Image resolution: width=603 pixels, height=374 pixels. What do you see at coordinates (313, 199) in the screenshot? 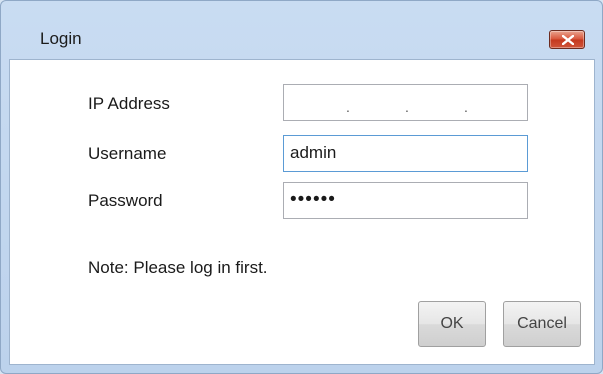
I see `password-mask: ••••••` at bounding box center [313, 199].